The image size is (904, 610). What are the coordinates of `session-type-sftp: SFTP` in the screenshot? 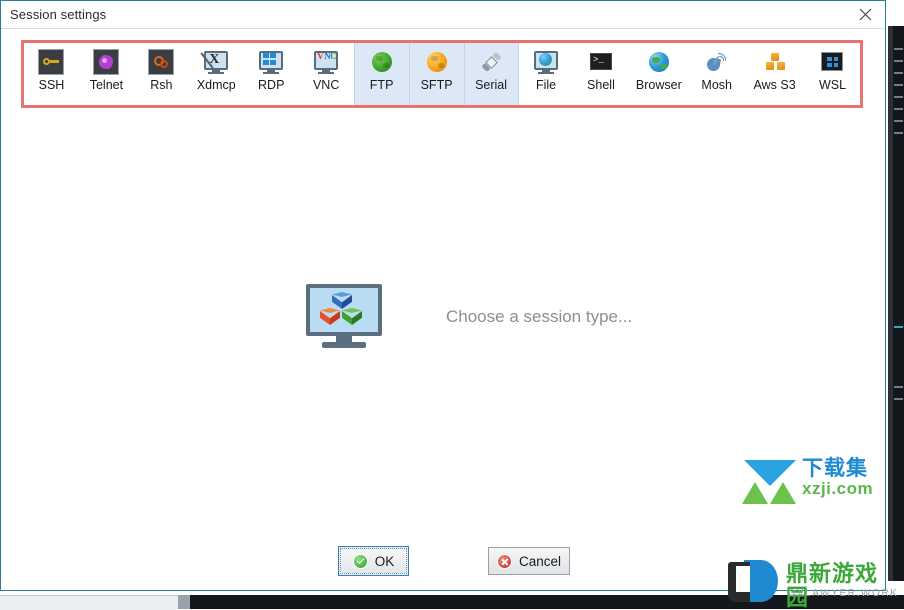 It's located at (436, 74).